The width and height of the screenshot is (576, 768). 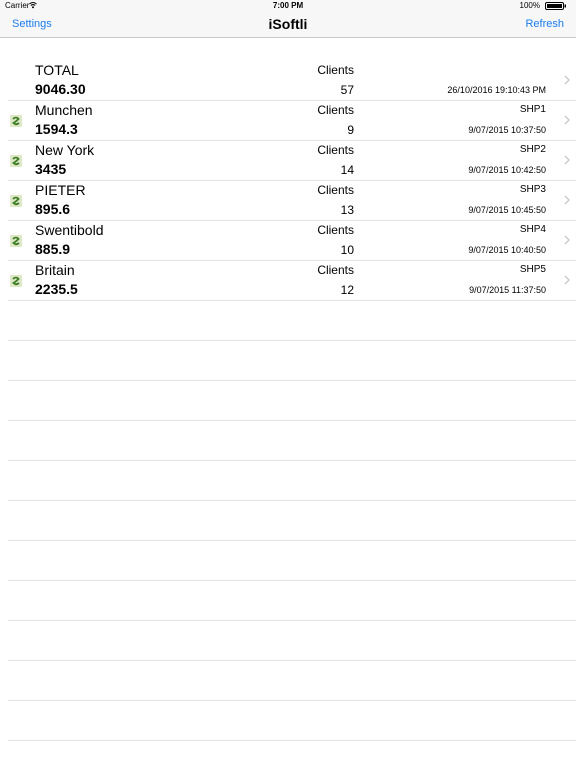 I want to click on shop-timestamp: 9/07/2015 10:45:50, so click(x=507, y=210).